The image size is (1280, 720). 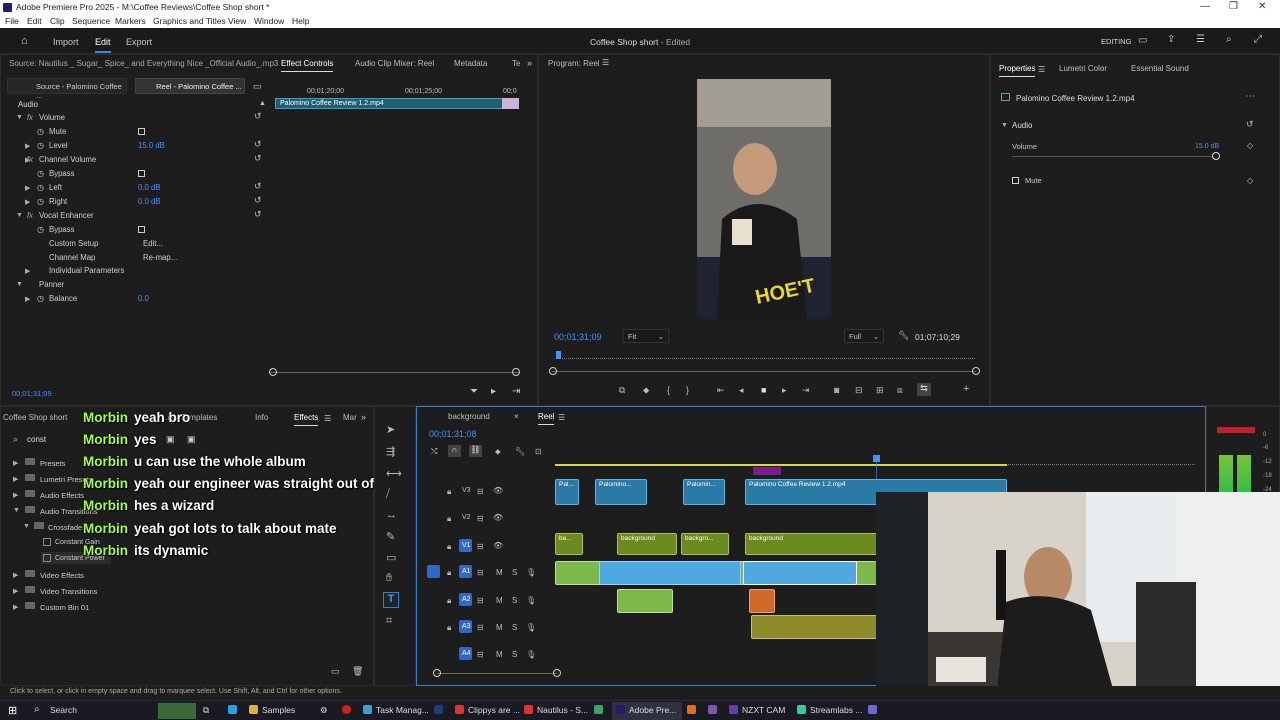 I want to click on track-v1-label: V1, so click(x=466, y=545).